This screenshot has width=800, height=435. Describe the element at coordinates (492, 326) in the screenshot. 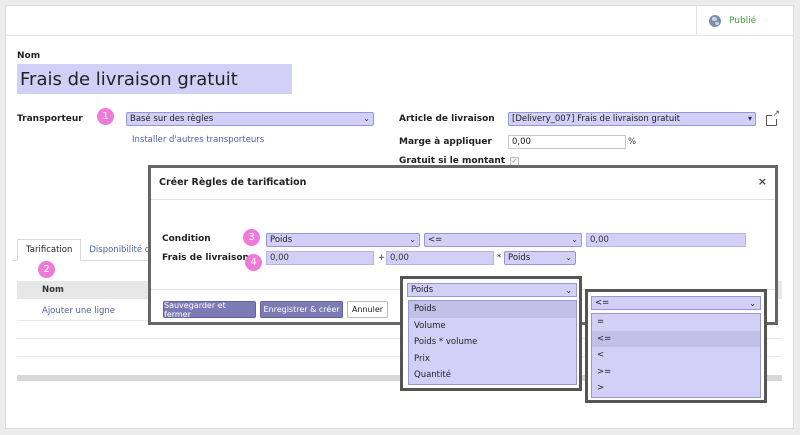

I see `dropdown-option: Volume` at that location.